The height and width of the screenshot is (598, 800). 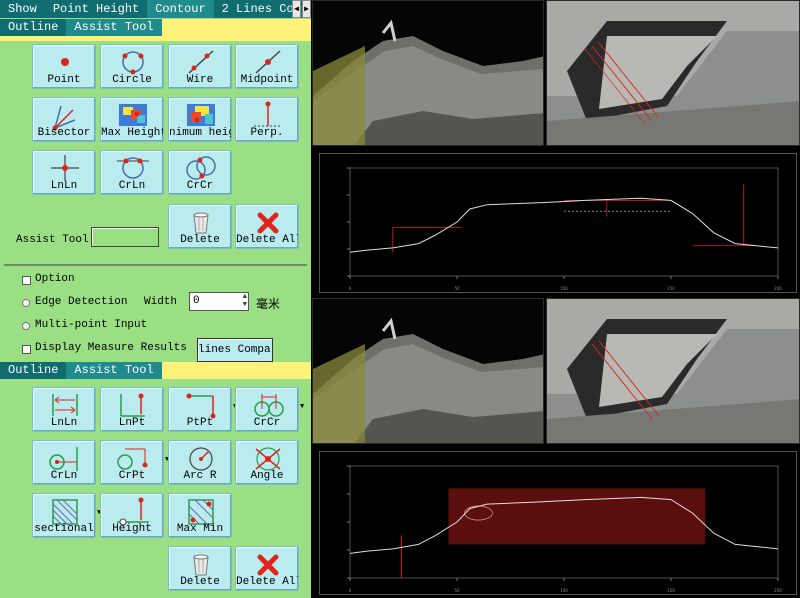 What do you see at coordinates (64, 133) in the screenshot?
I see `tool-label: Bisector` at bounding box center [64, 133].